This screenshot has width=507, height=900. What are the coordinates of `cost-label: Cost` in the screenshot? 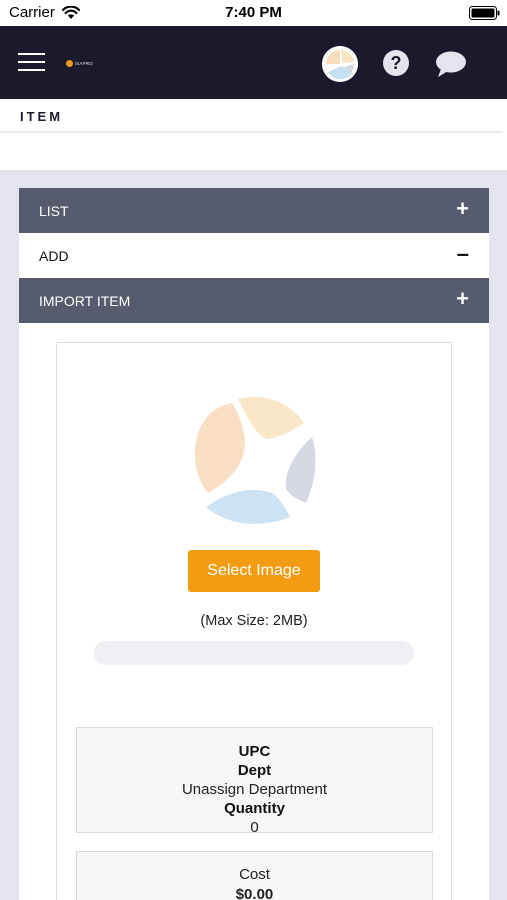 It's located at (254, 874).